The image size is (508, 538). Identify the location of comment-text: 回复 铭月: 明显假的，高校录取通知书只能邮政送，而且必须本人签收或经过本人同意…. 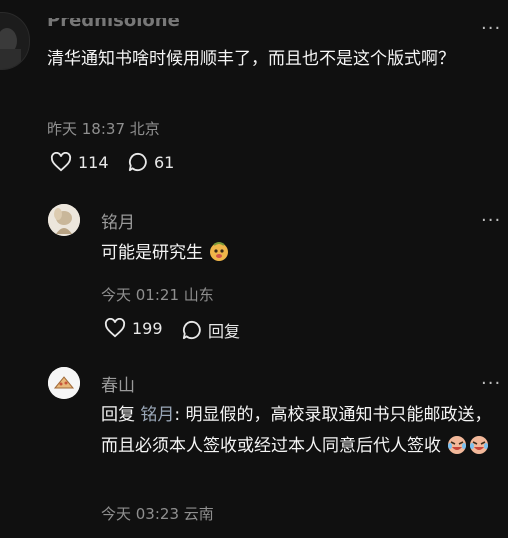
(301, 431).